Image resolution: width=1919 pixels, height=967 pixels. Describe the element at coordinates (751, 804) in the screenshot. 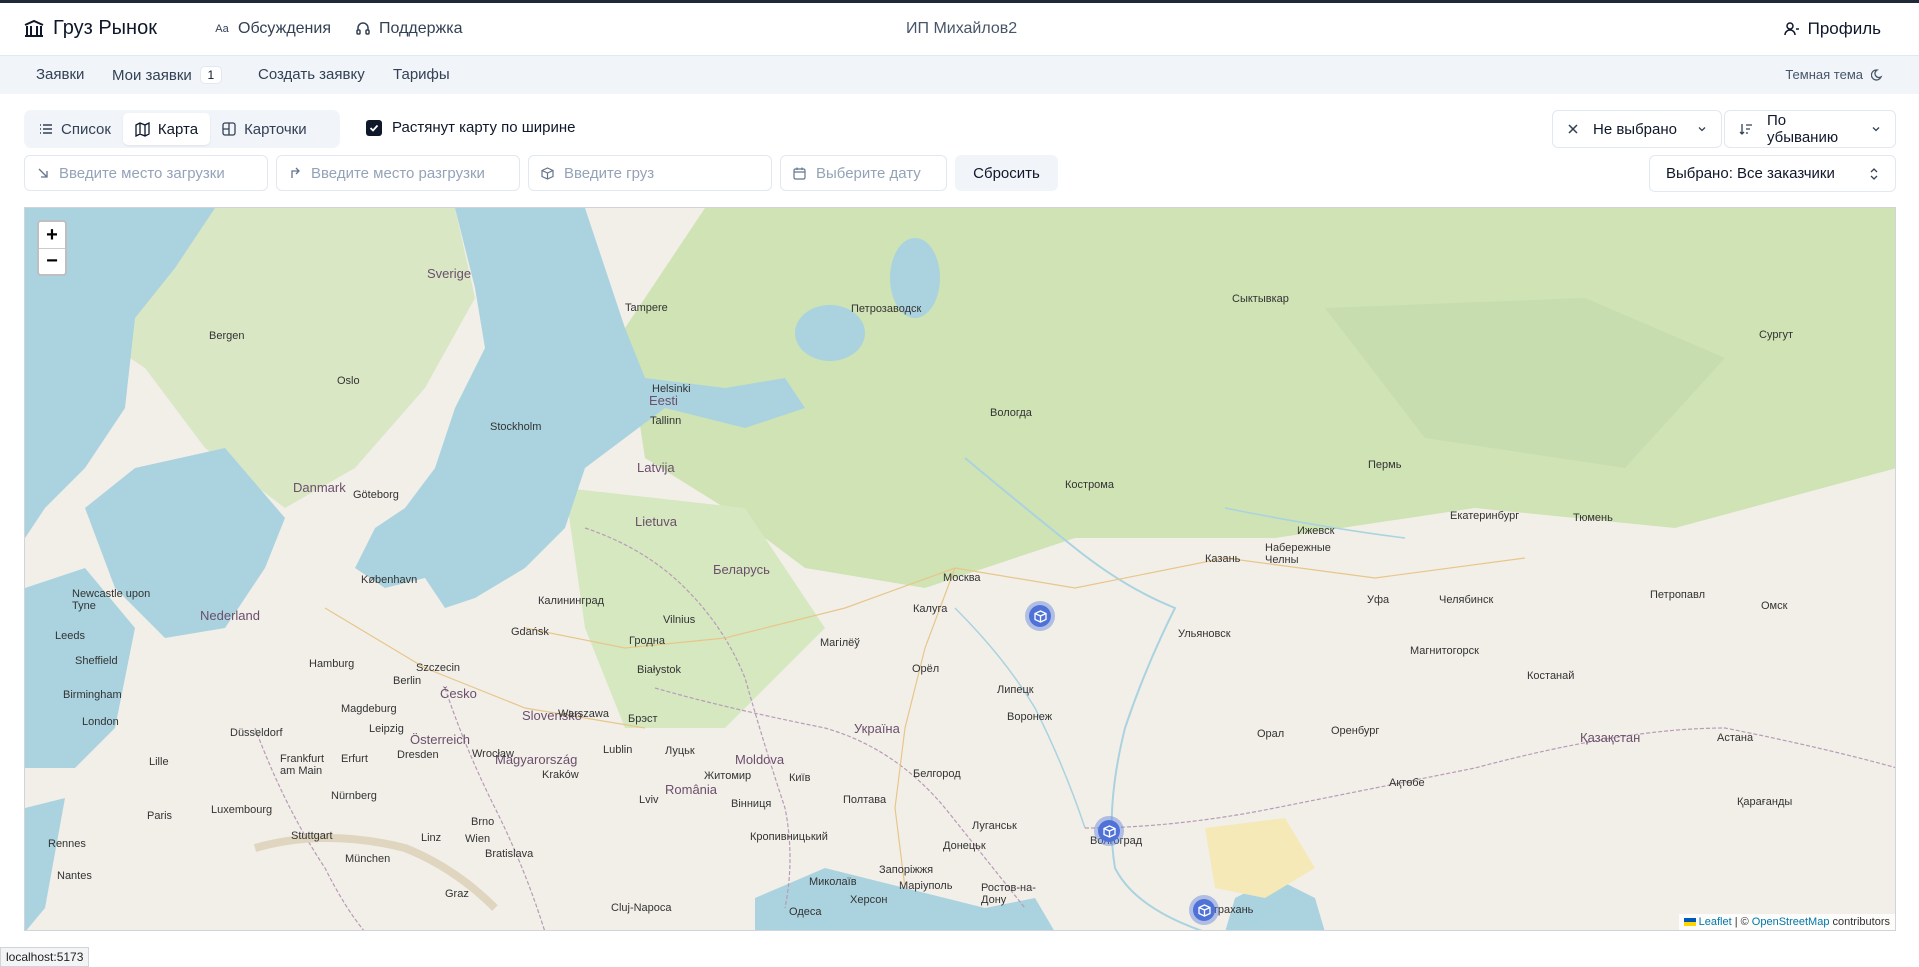

I see `map-city-vinnytsia: Вінниця` at that location.